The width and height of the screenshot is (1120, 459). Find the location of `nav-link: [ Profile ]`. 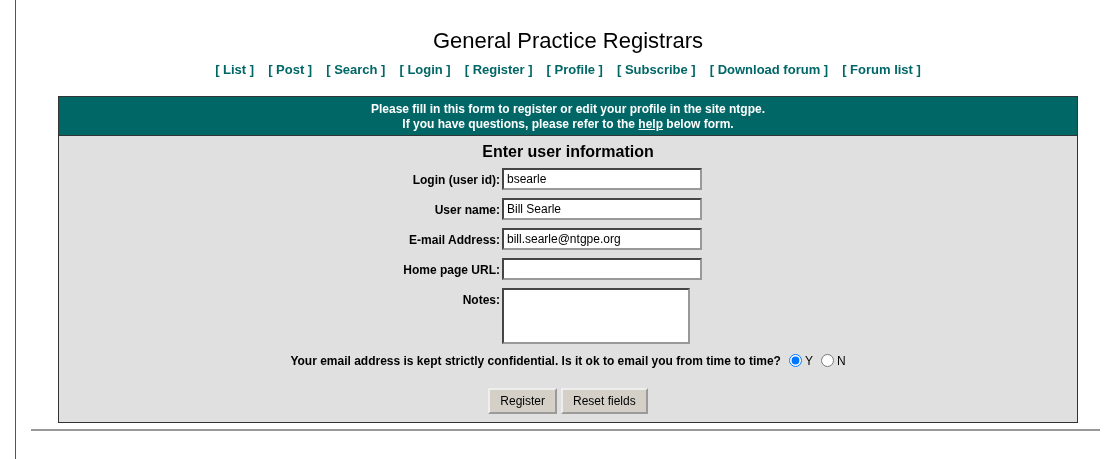

nav-link: [ Profile ] is located at coordinates (574, 70).